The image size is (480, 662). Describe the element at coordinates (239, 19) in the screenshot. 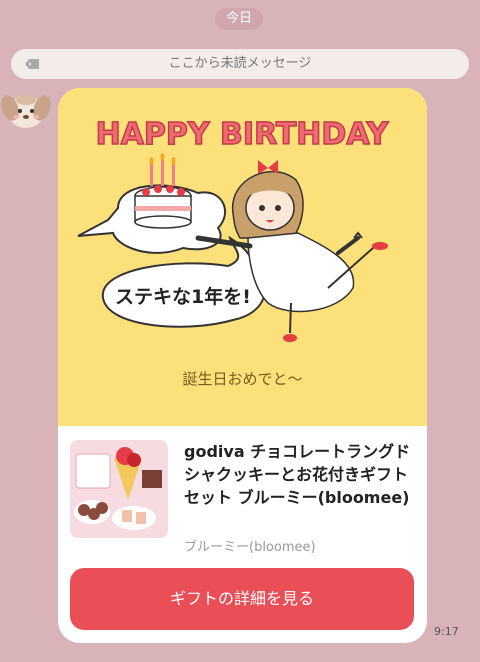

I see `date-separator: 今日` at that location.